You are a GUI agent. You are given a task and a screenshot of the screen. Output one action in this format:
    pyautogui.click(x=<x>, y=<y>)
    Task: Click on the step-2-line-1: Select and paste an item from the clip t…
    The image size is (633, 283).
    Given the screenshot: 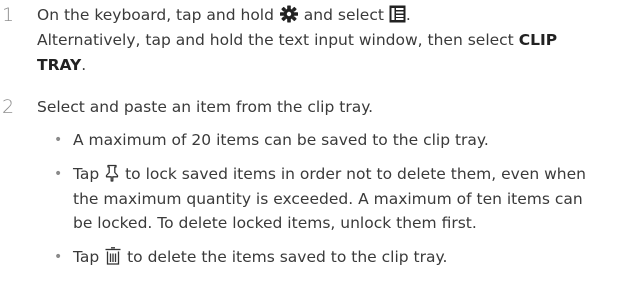 What is the action you would take?
    pyautogui.click(x=205, y=107)
    